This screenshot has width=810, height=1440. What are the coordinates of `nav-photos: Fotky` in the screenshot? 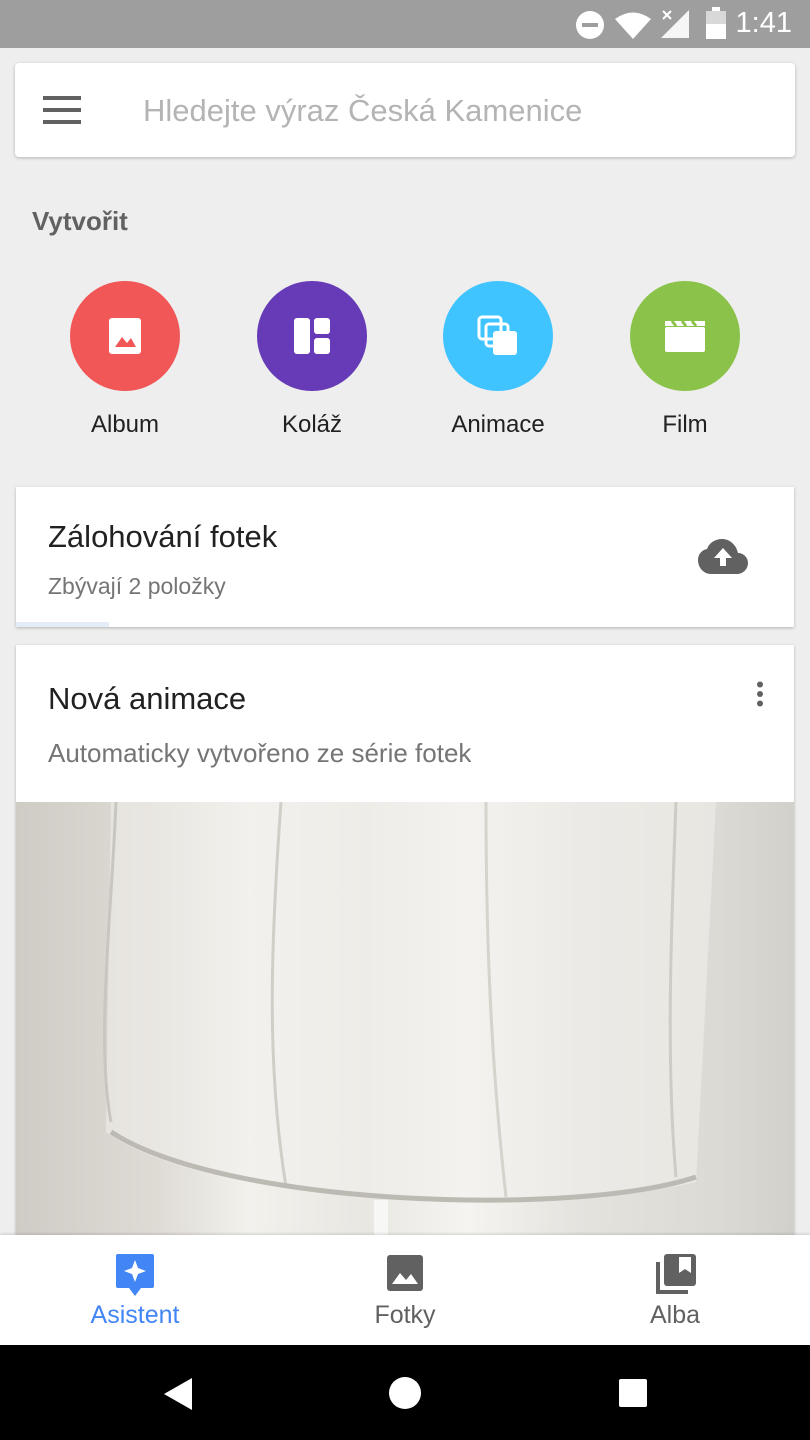 It's located at (405, 1290).